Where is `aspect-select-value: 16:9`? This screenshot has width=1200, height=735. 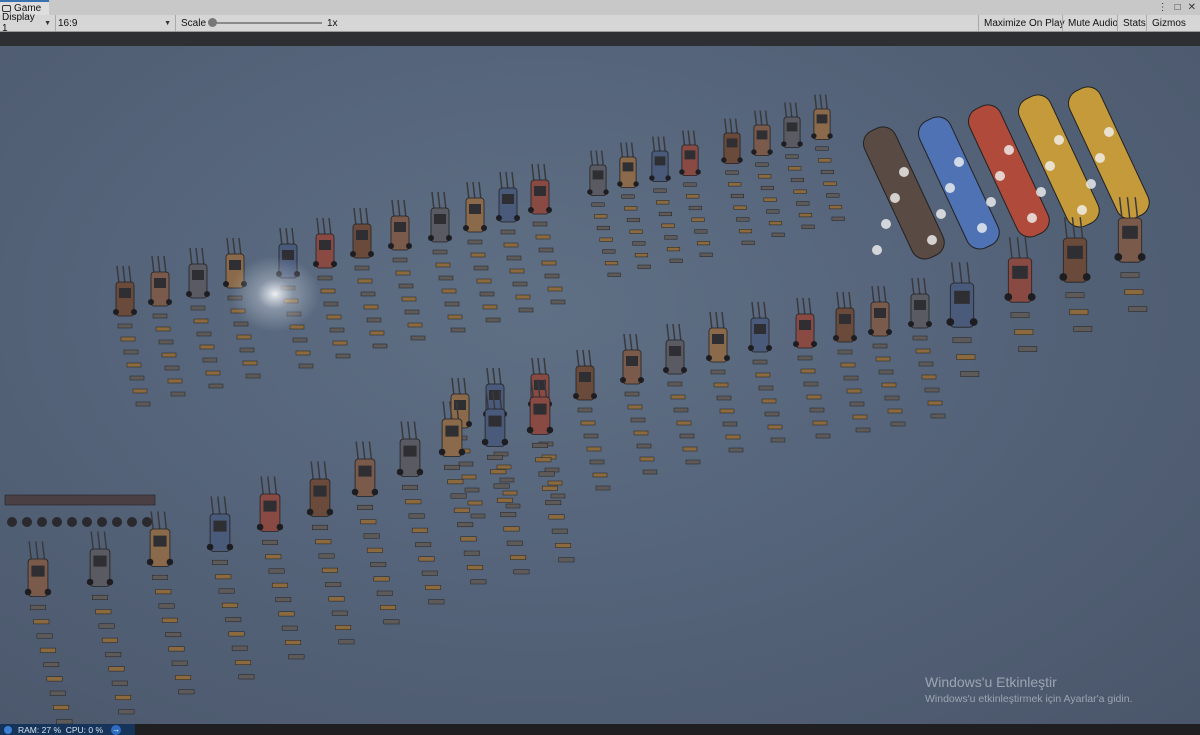
aspect-select-value: 16:9 is located at coordinates (68, 23).